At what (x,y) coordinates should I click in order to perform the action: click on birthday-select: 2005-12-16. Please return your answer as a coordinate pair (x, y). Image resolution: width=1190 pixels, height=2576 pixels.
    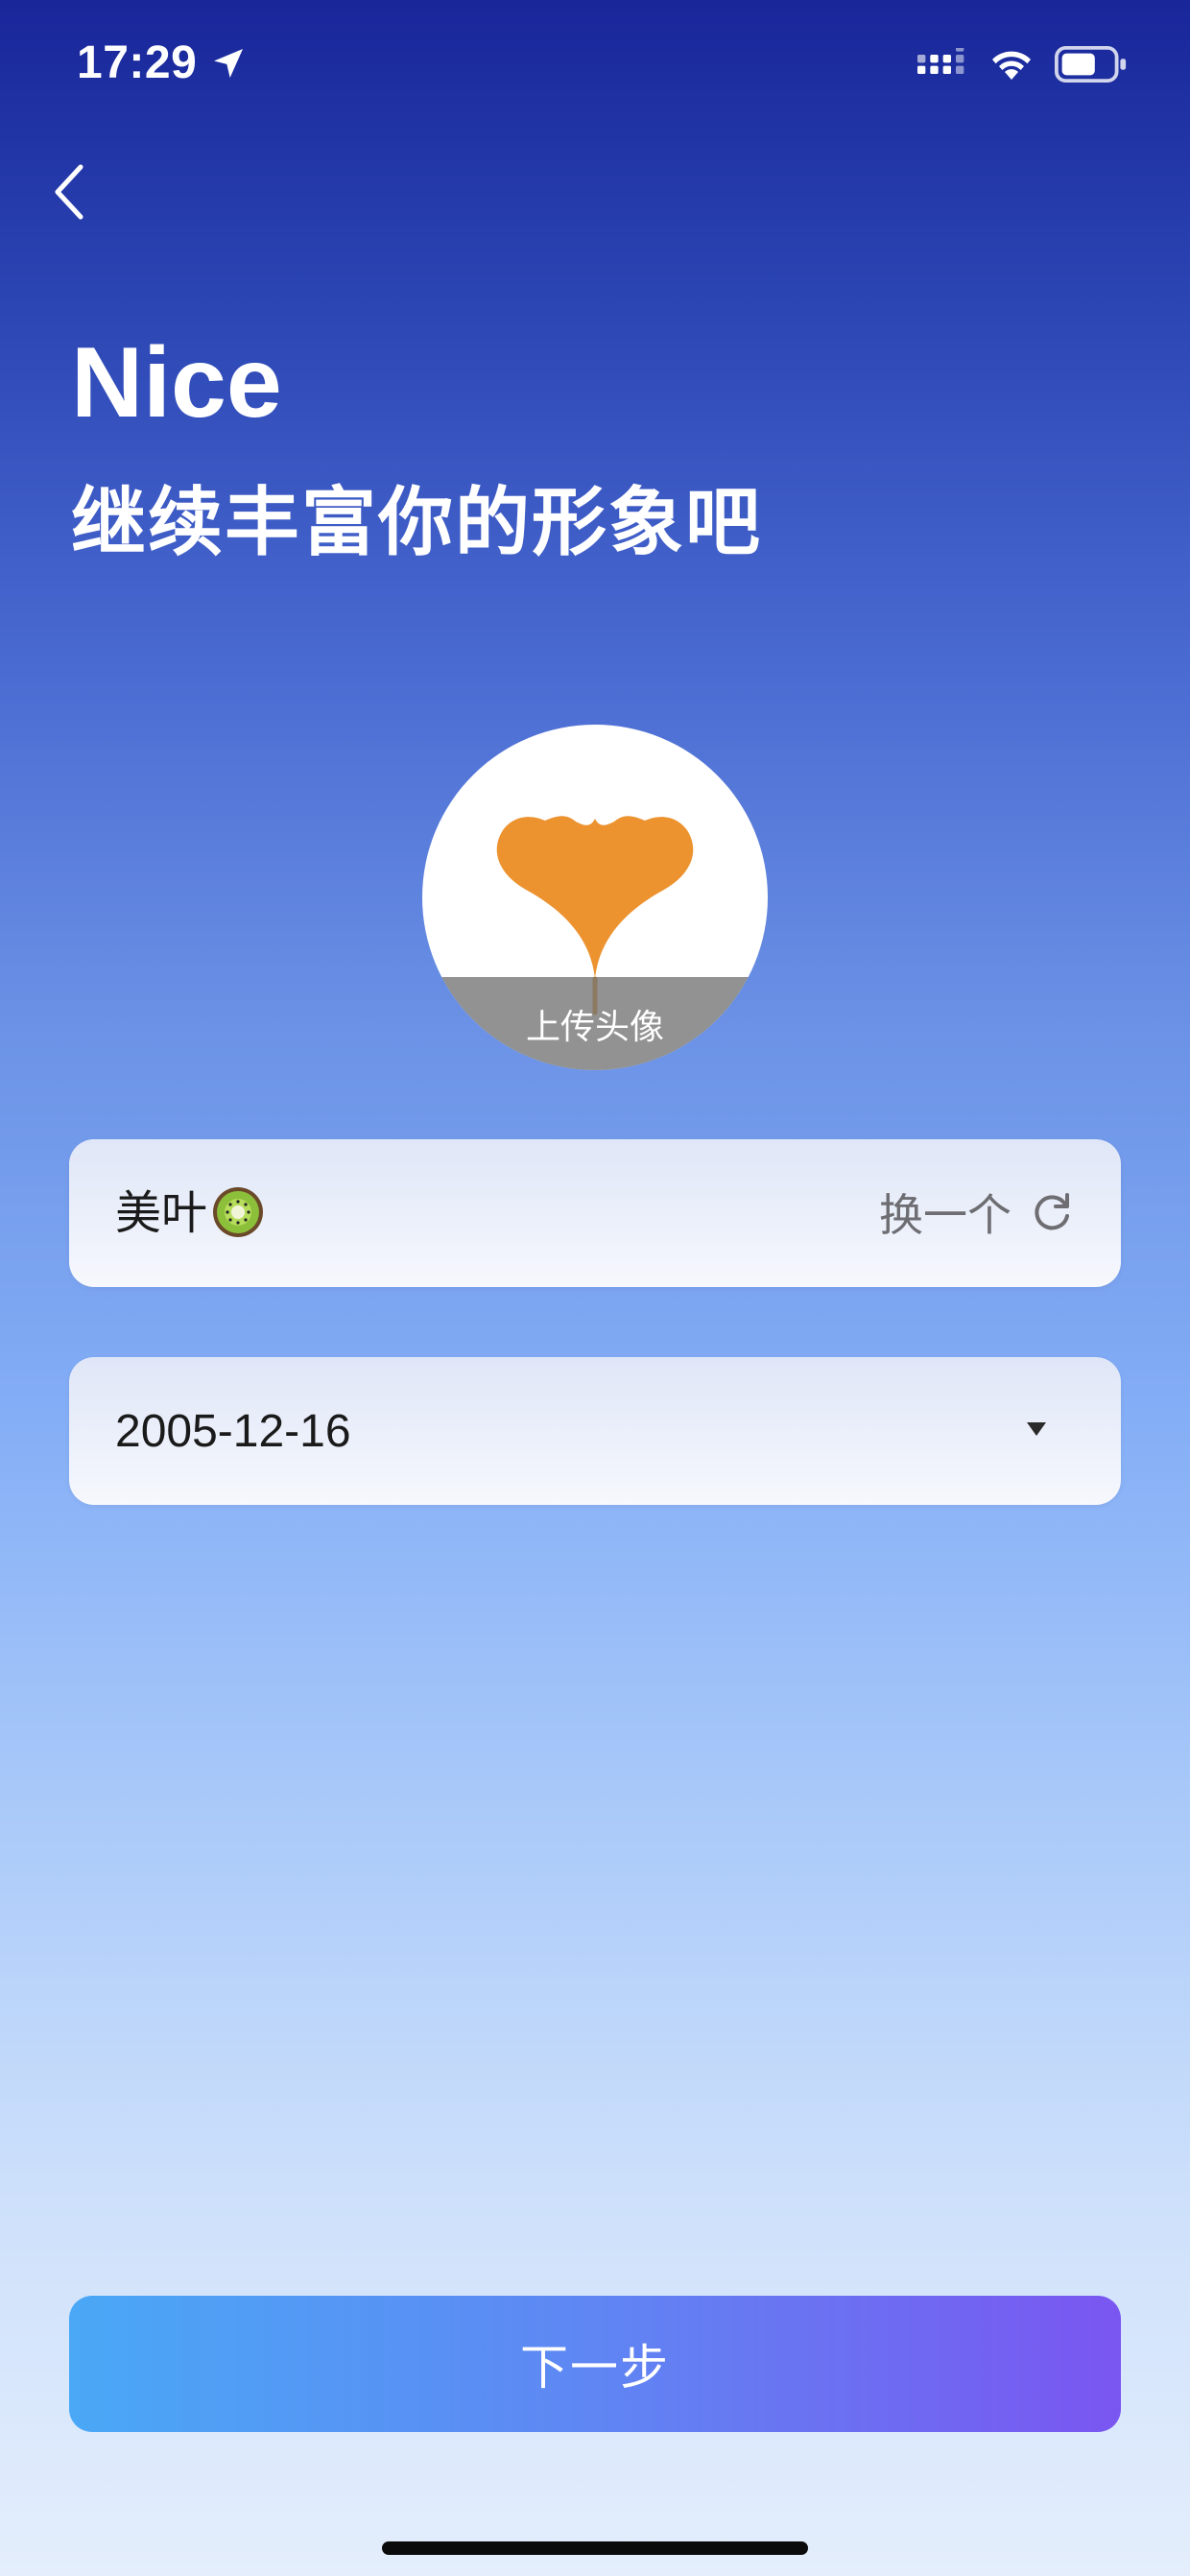
    Looking at the image, I should click on (595, 1431).